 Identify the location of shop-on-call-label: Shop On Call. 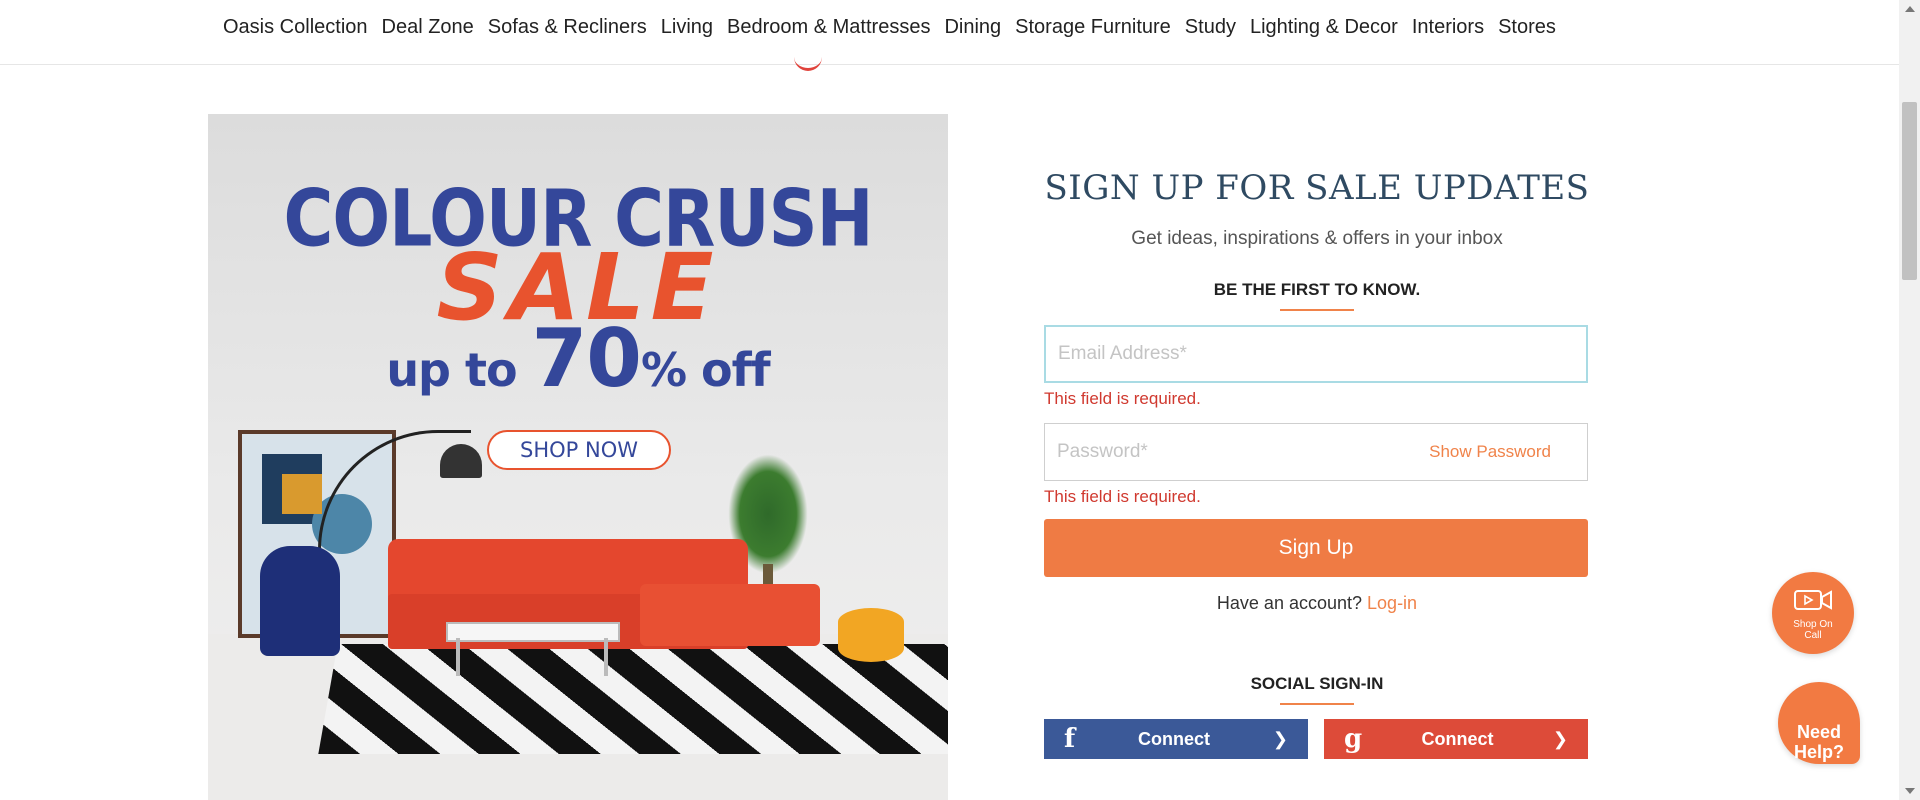
(1813, 630).